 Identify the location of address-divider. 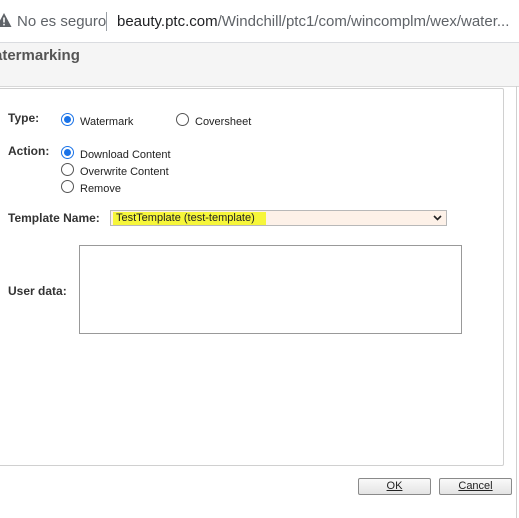
(106, 21).